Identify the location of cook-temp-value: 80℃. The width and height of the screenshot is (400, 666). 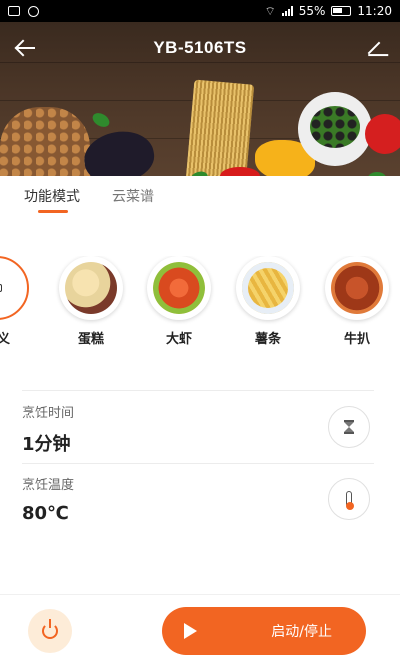
(45, 513).